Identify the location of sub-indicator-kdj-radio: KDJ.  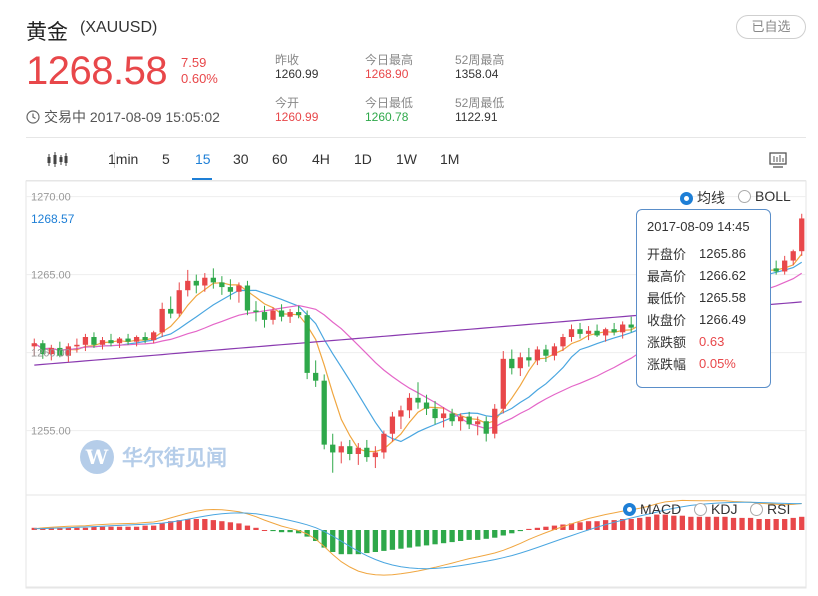
(715, 509).